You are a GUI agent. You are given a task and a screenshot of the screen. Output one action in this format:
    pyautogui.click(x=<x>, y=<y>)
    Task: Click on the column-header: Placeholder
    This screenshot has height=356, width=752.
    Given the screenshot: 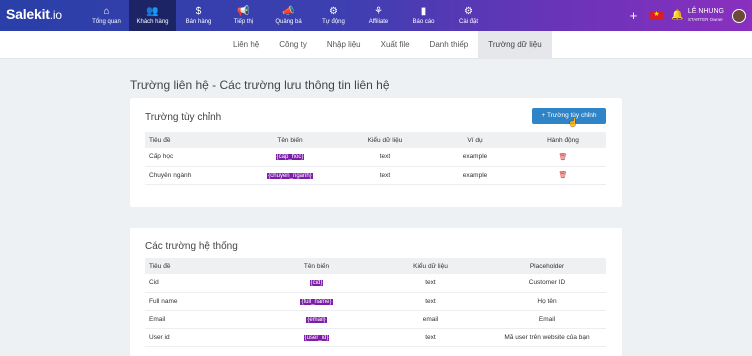 What is the action you would take?
    pyautogui.click(x=547, y=266)
    